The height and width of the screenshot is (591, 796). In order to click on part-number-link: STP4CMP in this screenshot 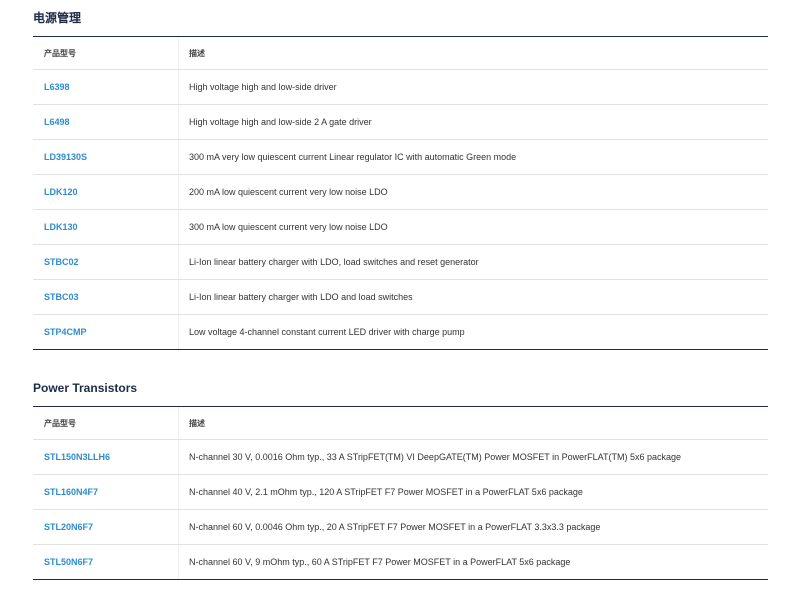, I will do `click(65, 332)`.